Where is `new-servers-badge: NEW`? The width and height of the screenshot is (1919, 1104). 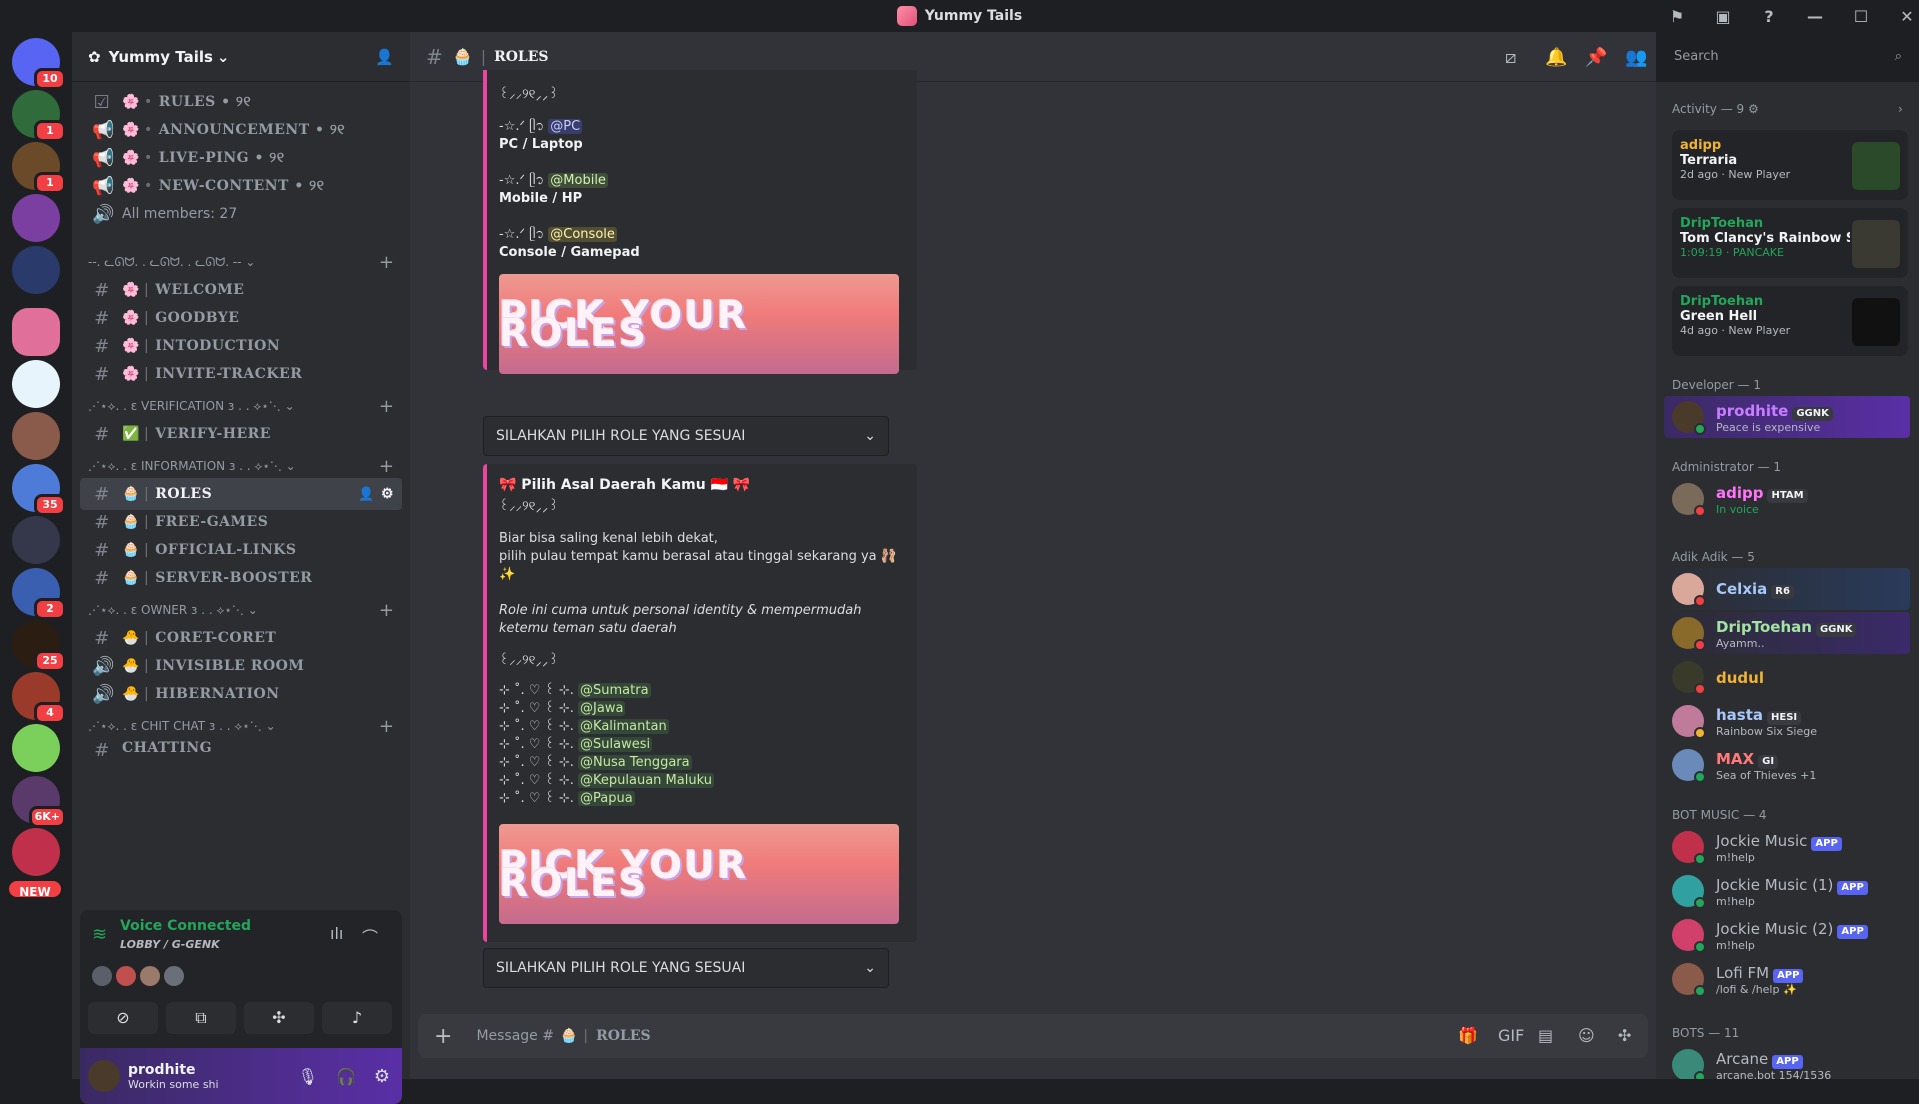
new-servers-badge: NEW is located at coordinates (35, 889).